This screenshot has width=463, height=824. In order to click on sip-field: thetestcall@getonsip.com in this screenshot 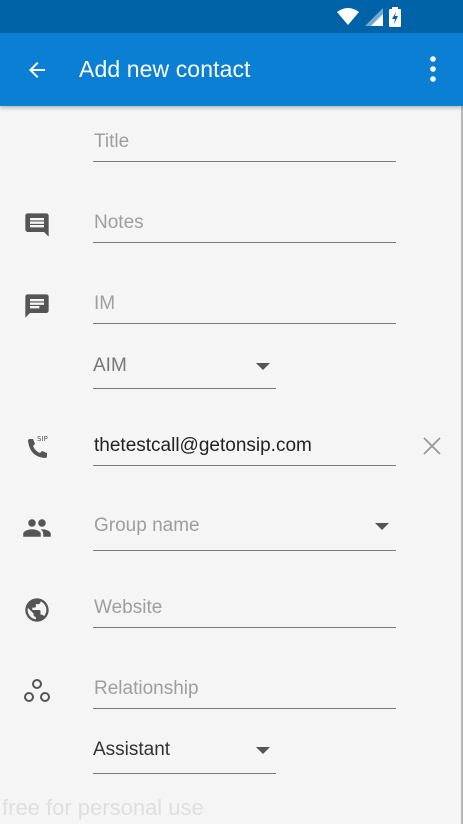, I will do `click(244, 449)`.